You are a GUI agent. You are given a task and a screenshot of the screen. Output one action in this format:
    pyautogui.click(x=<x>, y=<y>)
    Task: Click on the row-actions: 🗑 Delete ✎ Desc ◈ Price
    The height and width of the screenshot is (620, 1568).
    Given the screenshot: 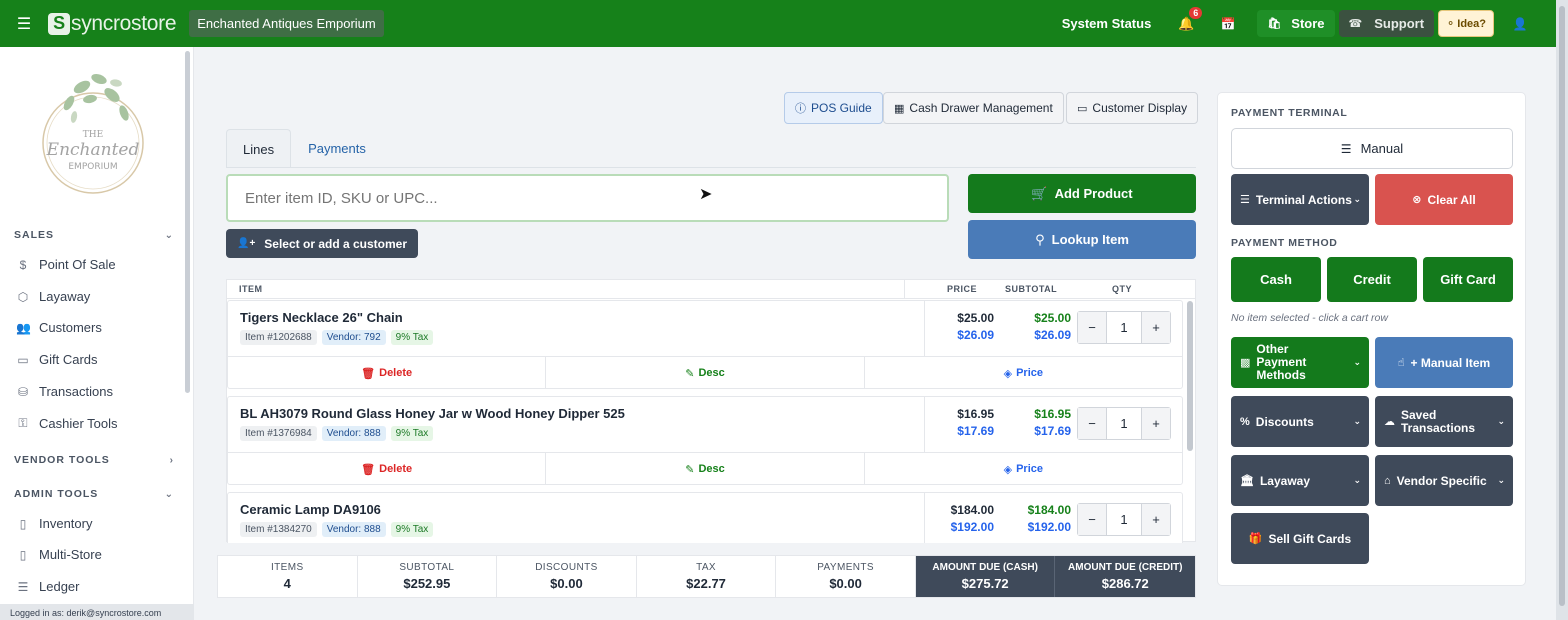 What is the action you would take?
    pyautogui.click(x=705, y=468)
    